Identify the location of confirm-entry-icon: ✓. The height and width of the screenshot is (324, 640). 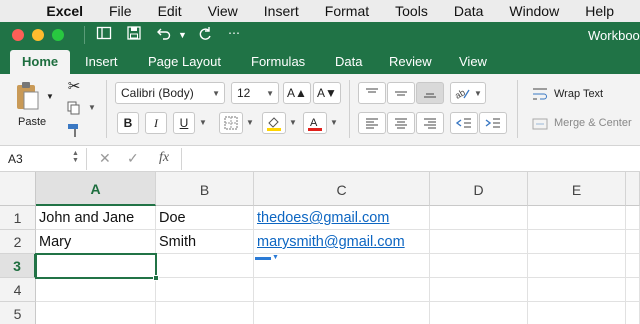
(133, 158).